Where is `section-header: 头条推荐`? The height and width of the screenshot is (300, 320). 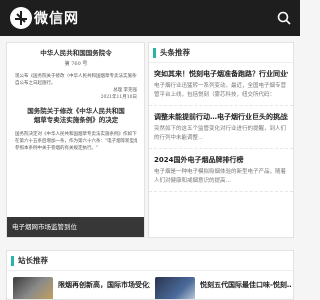
section-header: 头条推荐 is located at coordinates (221, 53).